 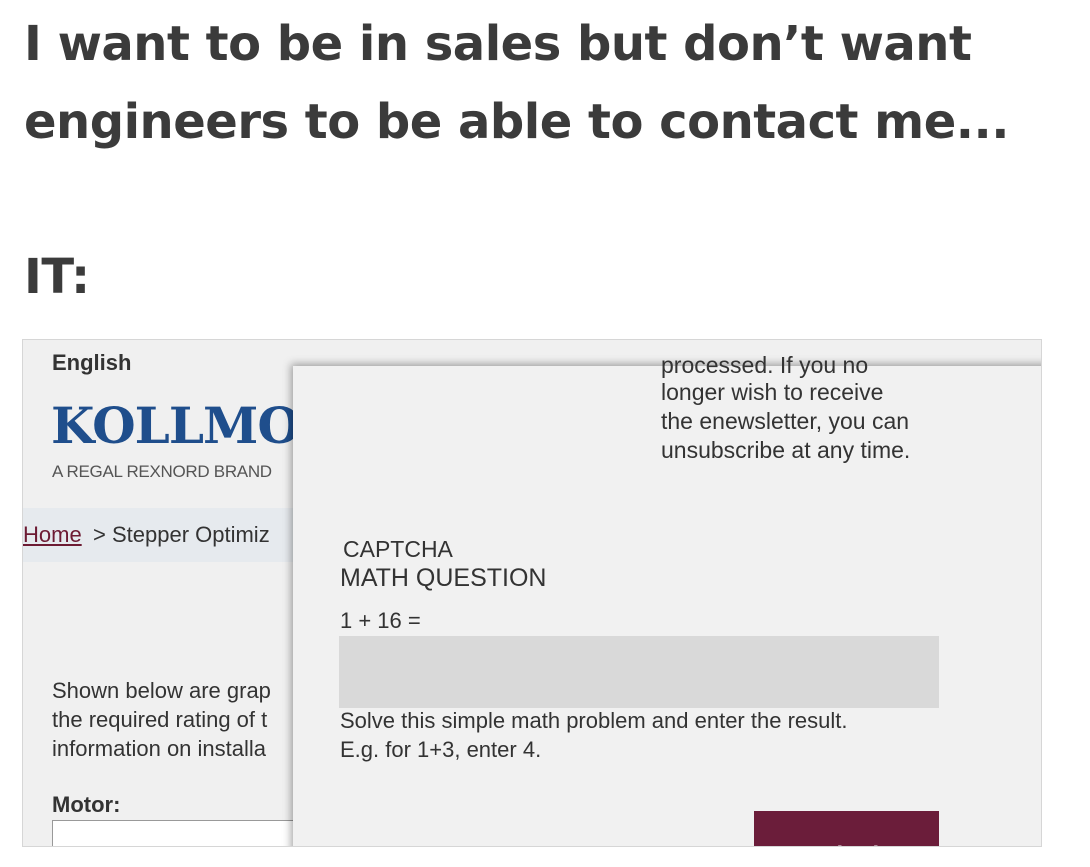 What do you see at coordinates (159, 748) in the screenshot?
I see `body-text-line: information on installa` at bounding box center [159, 748].